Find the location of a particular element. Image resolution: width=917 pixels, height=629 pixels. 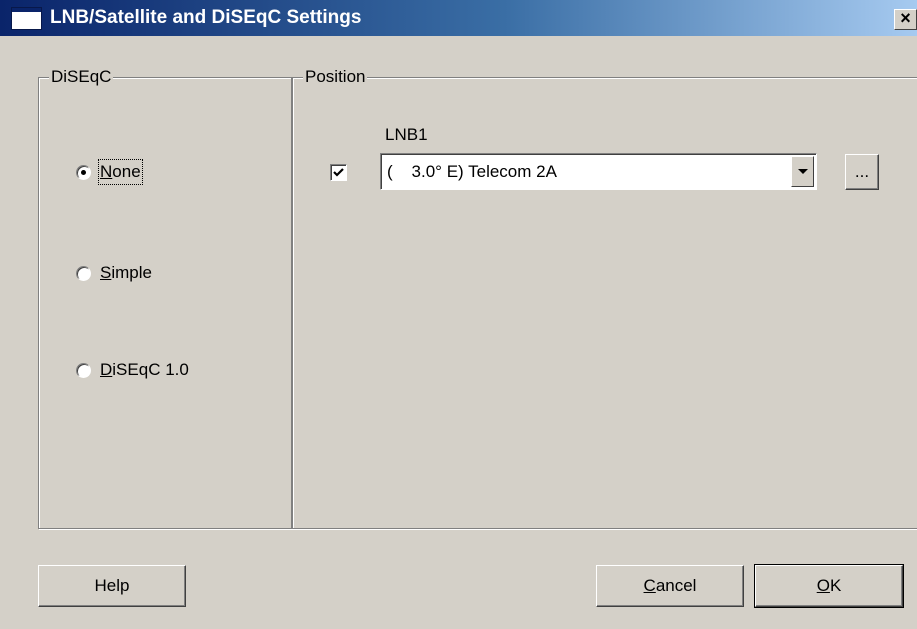

chevron-down-icon is located at coordinates (802, 171).